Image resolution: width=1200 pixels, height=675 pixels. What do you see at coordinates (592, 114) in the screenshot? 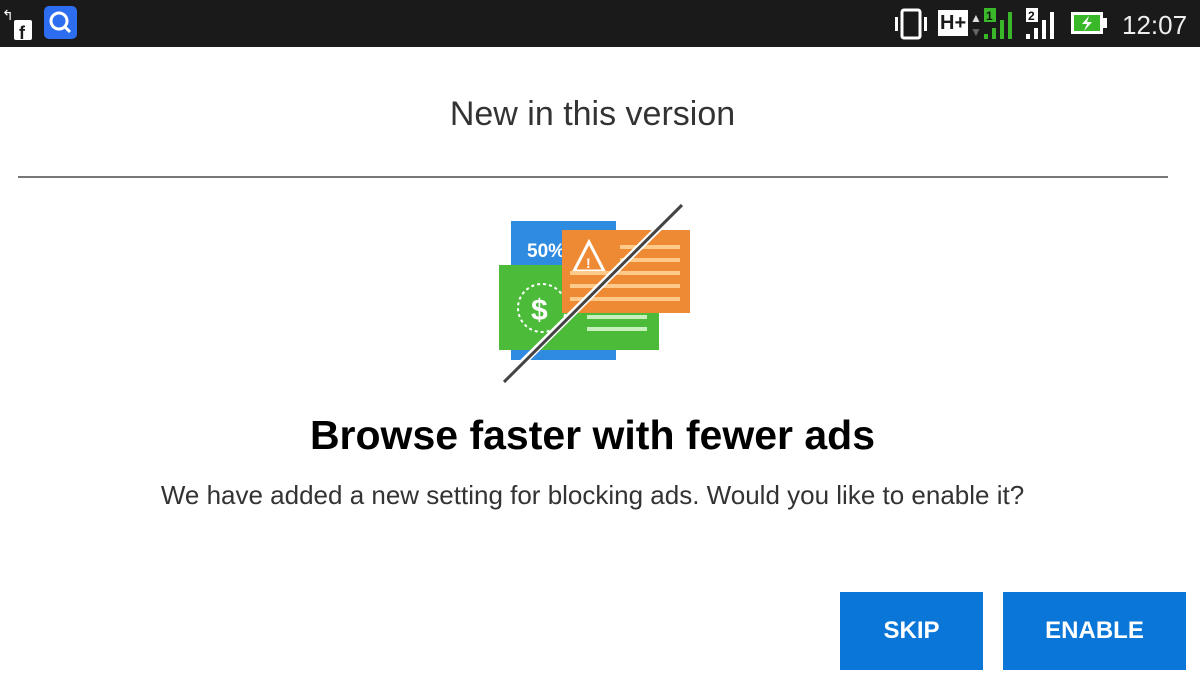
I see `dialog-title: New in this version` at bounding box center [592, 114].